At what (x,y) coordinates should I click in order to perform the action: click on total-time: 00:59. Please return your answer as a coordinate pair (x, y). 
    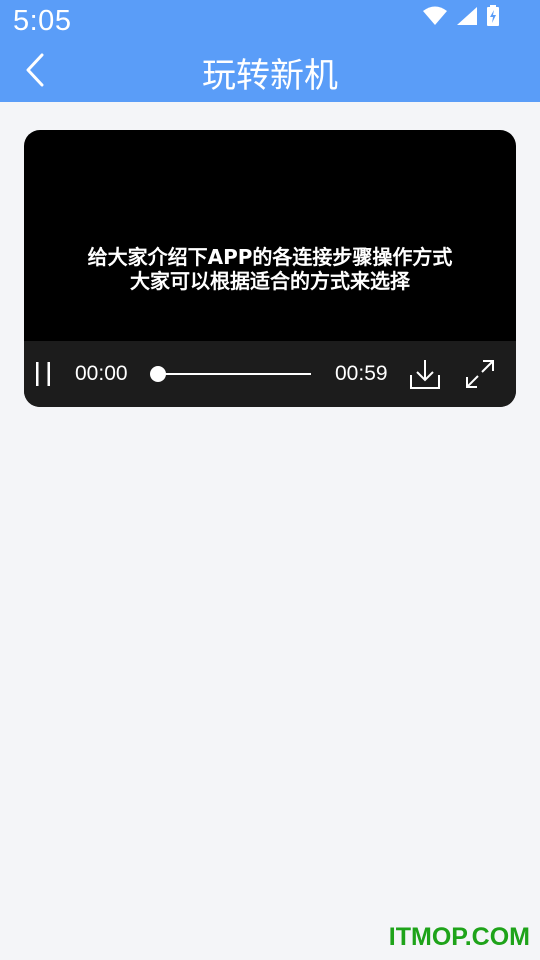
    Looking at the image, I should click on (361, 373).